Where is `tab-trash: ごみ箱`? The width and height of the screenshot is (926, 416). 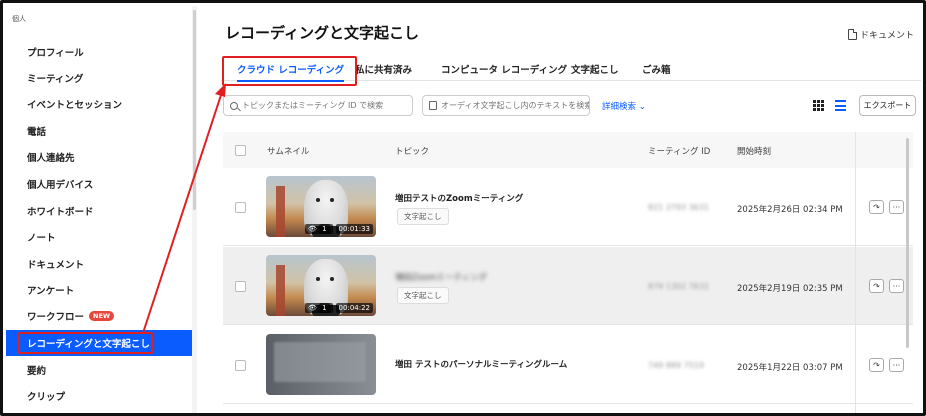 tab-trash: ごみ箱 is located at coordinates (656, 69).